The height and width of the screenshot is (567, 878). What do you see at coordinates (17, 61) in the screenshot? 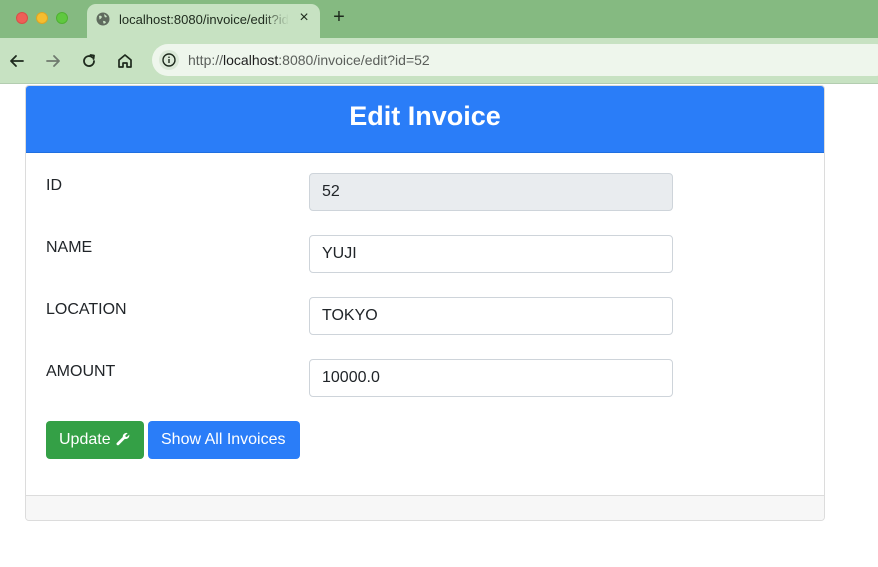
I see `back-arrow-icon` at bounding box center [17, 61].